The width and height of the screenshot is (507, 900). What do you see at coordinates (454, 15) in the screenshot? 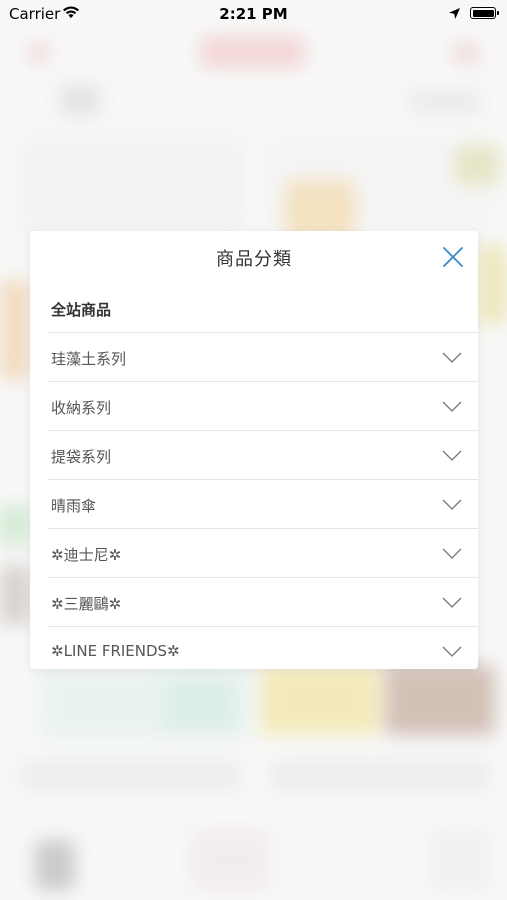
I see `location-arrow-icon` at bounding box center [454, 15].